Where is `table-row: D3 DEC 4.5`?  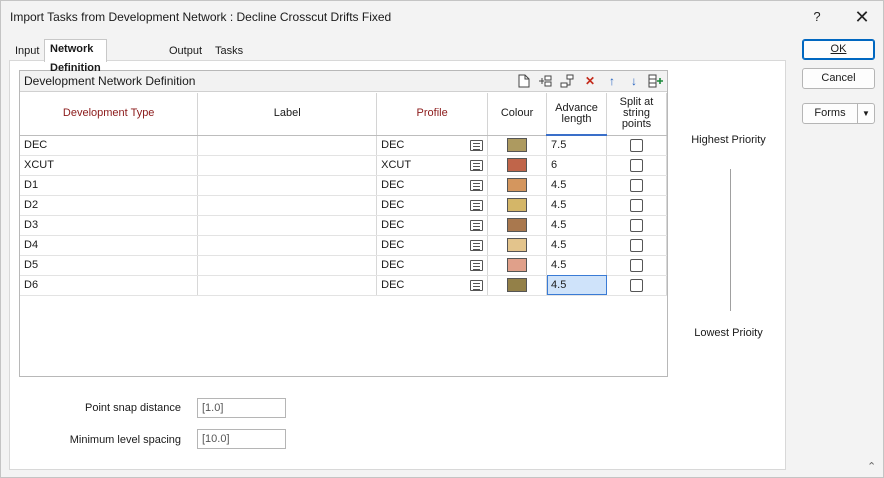
table-row: D3 DEC 4.5 is located at coordinates (343, 225).